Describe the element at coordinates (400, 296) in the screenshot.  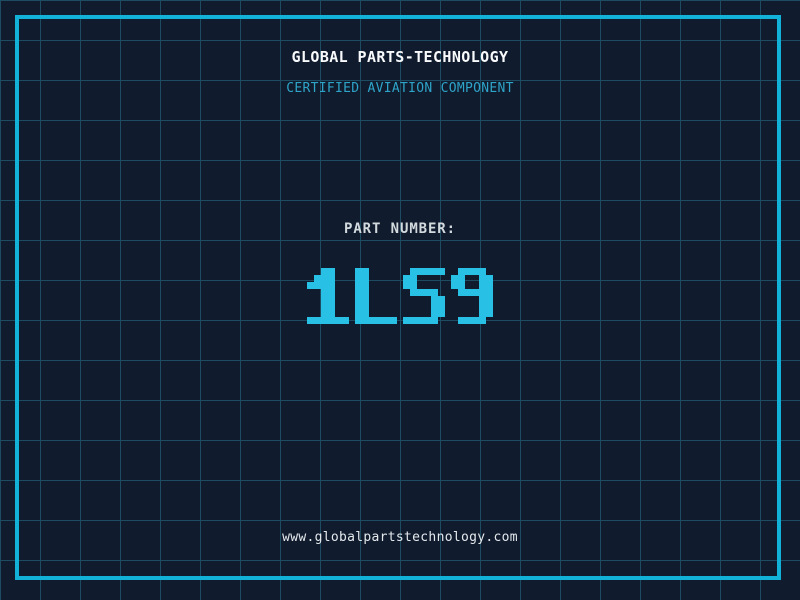
I see `part-number-value` at that location.